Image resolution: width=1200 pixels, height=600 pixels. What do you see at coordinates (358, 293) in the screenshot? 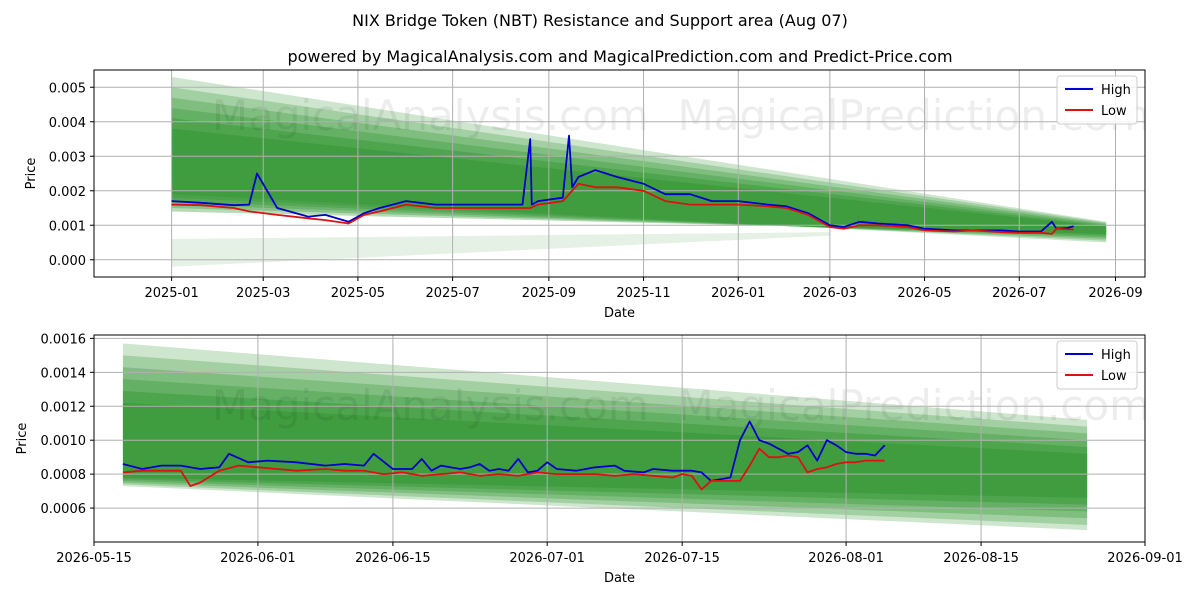
I see `x-tick-label: 2025-05` at bounding box center [358, 293].